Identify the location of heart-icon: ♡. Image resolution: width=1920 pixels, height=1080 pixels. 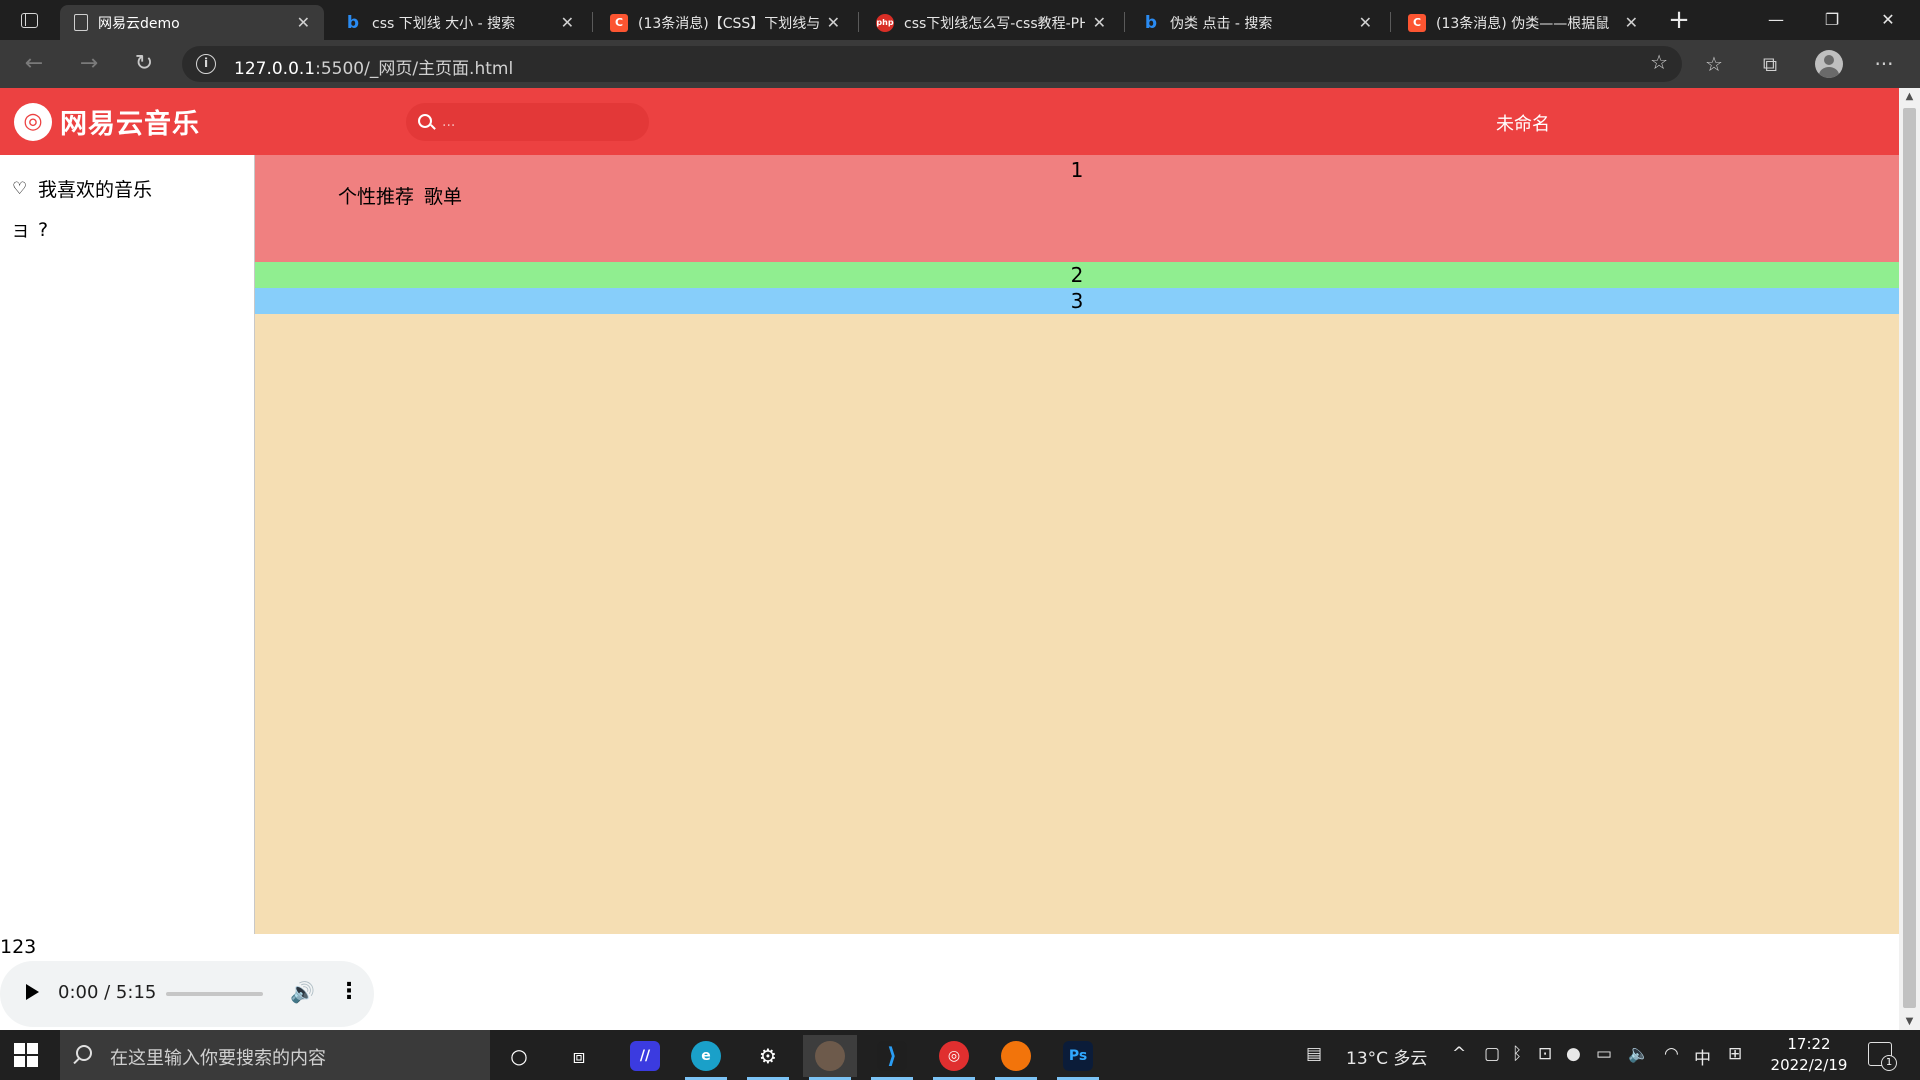
(20, 188).